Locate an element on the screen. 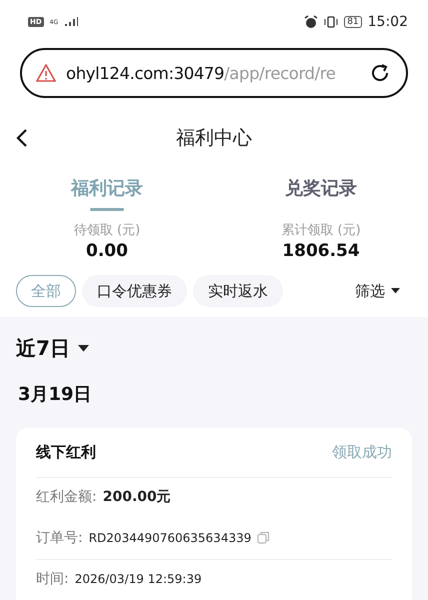 This screenshot has height=600, width=428. time-value: 2026/03/19 12:59:39 is located at coordinates (138, 579).